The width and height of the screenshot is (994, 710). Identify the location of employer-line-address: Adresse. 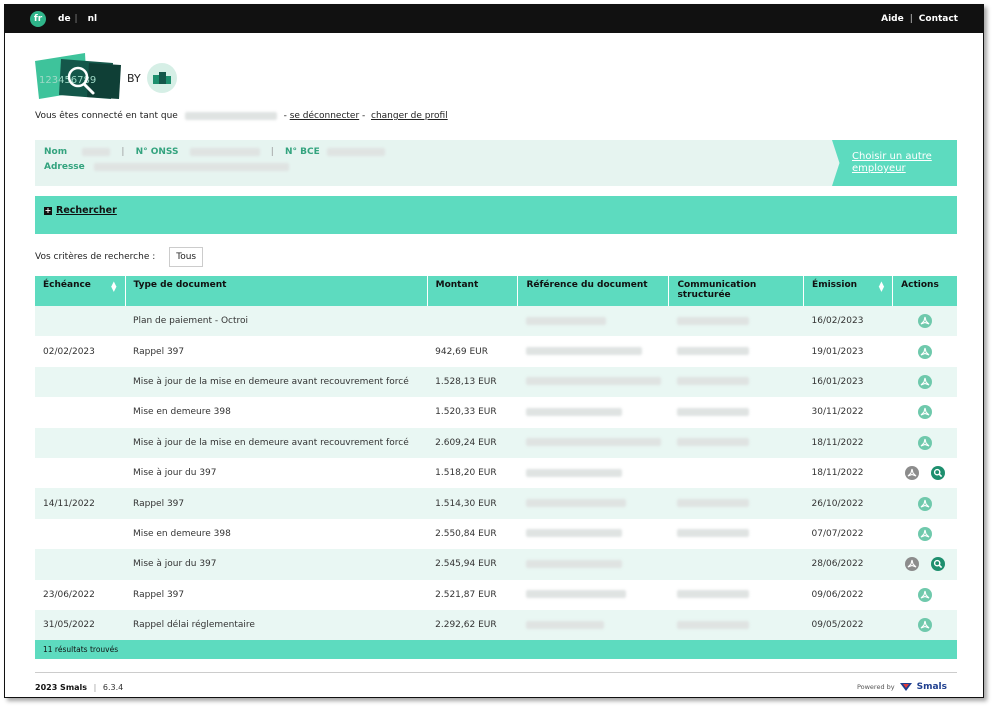
(166, 167).